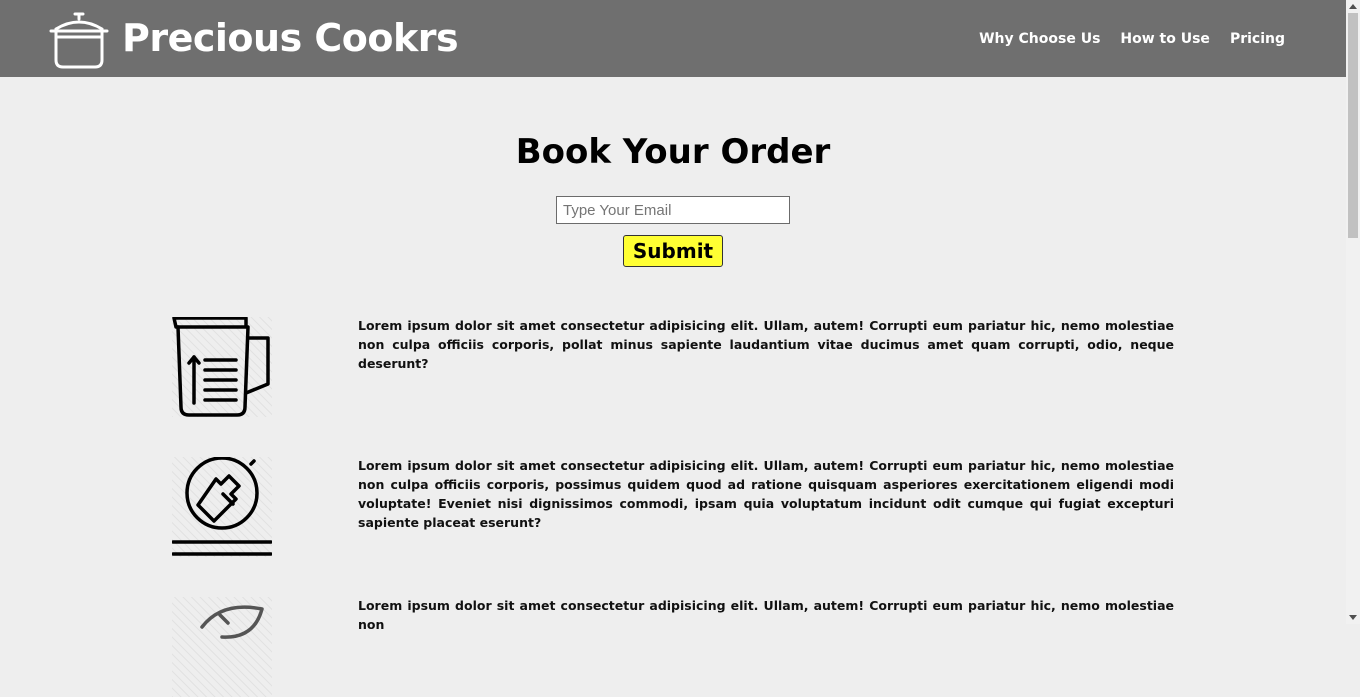 This screenshot has width=1360, height=697. Describe the element at coordinates (1039, 39) in the screenshot. I see `nav-why-choose-us: Why Choose Us` at that location.